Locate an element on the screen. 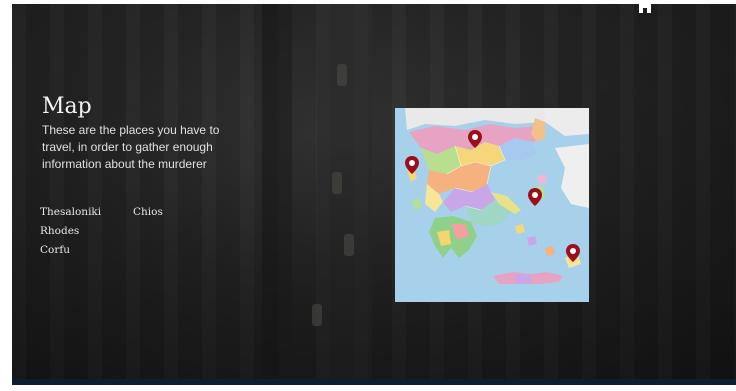 This screenshot has width=736, height=391. page-title: Map is located at coordinates (67, 106).